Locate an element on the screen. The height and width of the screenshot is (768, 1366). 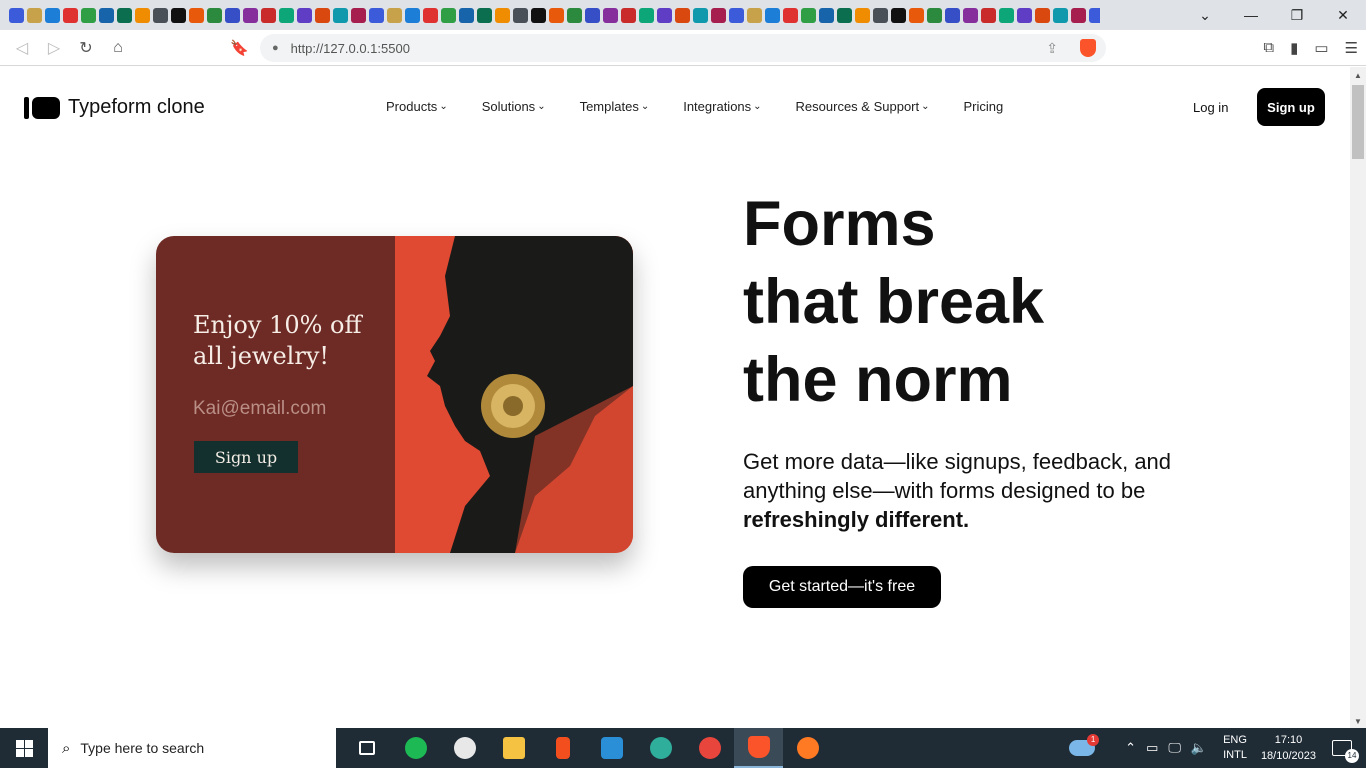
chrome-icon is located at coordinates (709, 748).